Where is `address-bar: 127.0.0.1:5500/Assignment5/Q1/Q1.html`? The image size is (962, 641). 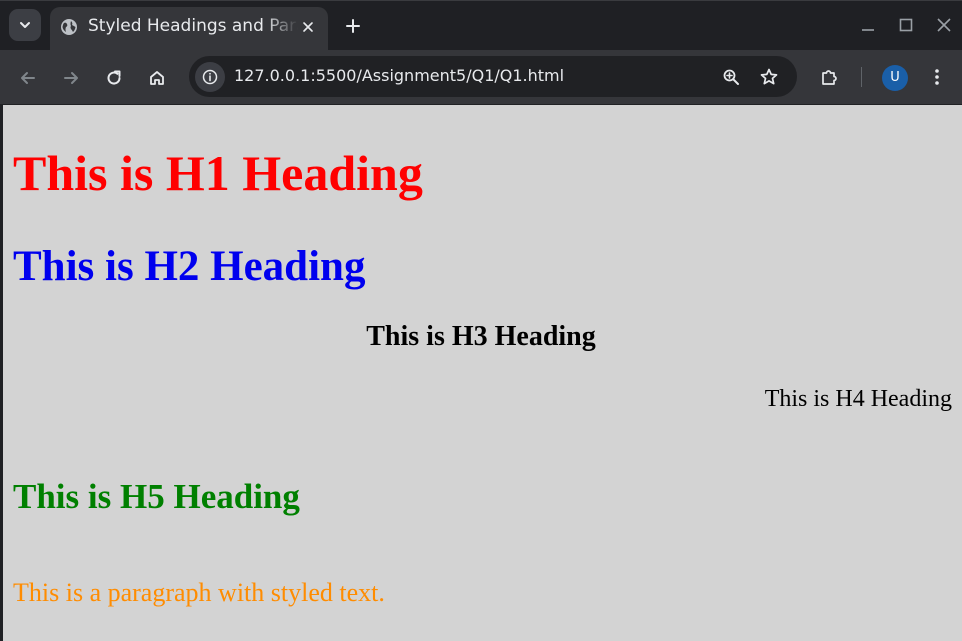
address-bar: 127.0.0.1:5500/Assignment5/Q1/Q1.html is located at coordinates (493, 76).